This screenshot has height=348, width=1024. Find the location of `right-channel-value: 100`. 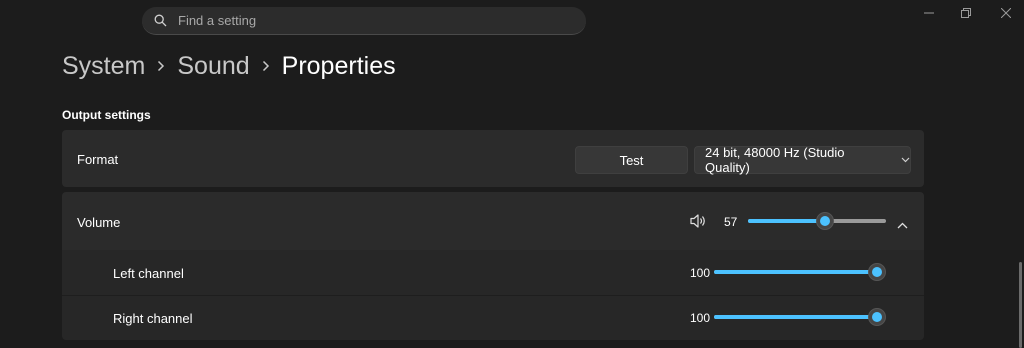

right-channel-value: 100 is located at coordinates (700, 318).